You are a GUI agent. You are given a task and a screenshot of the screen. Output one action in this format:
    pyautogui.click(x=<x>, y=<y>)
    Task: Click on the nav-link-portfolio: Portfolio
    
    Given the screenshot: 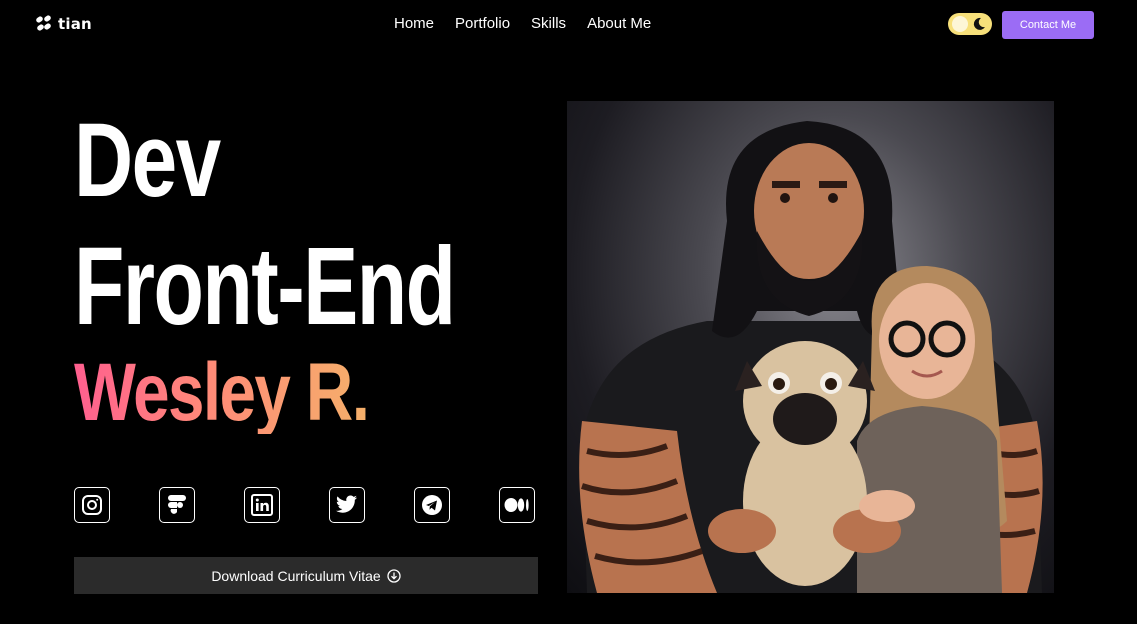 What is the action you would take?
    pyautogui.click(x=482, y=23)
    